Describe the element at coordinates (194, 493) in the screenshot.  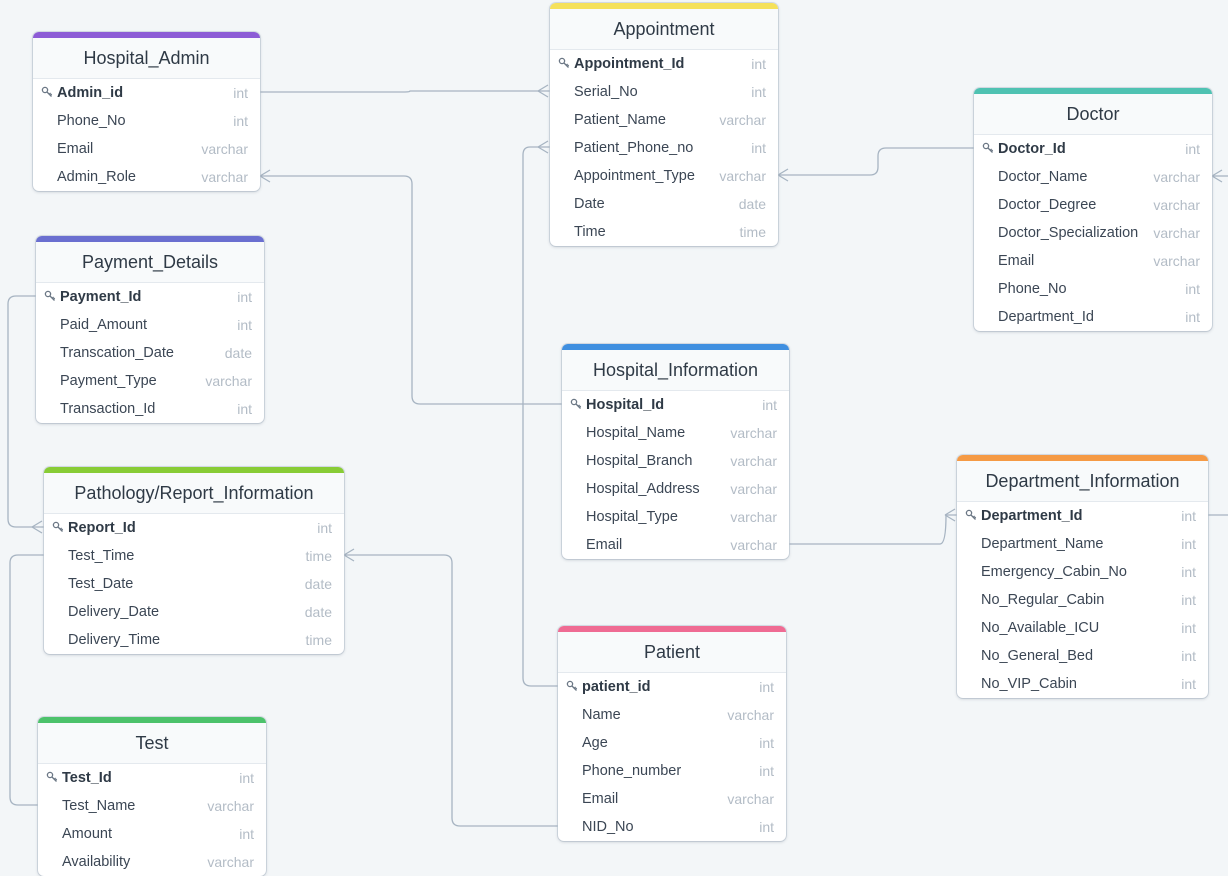
I see `table-title: Pathology/Report_Information` at that location.